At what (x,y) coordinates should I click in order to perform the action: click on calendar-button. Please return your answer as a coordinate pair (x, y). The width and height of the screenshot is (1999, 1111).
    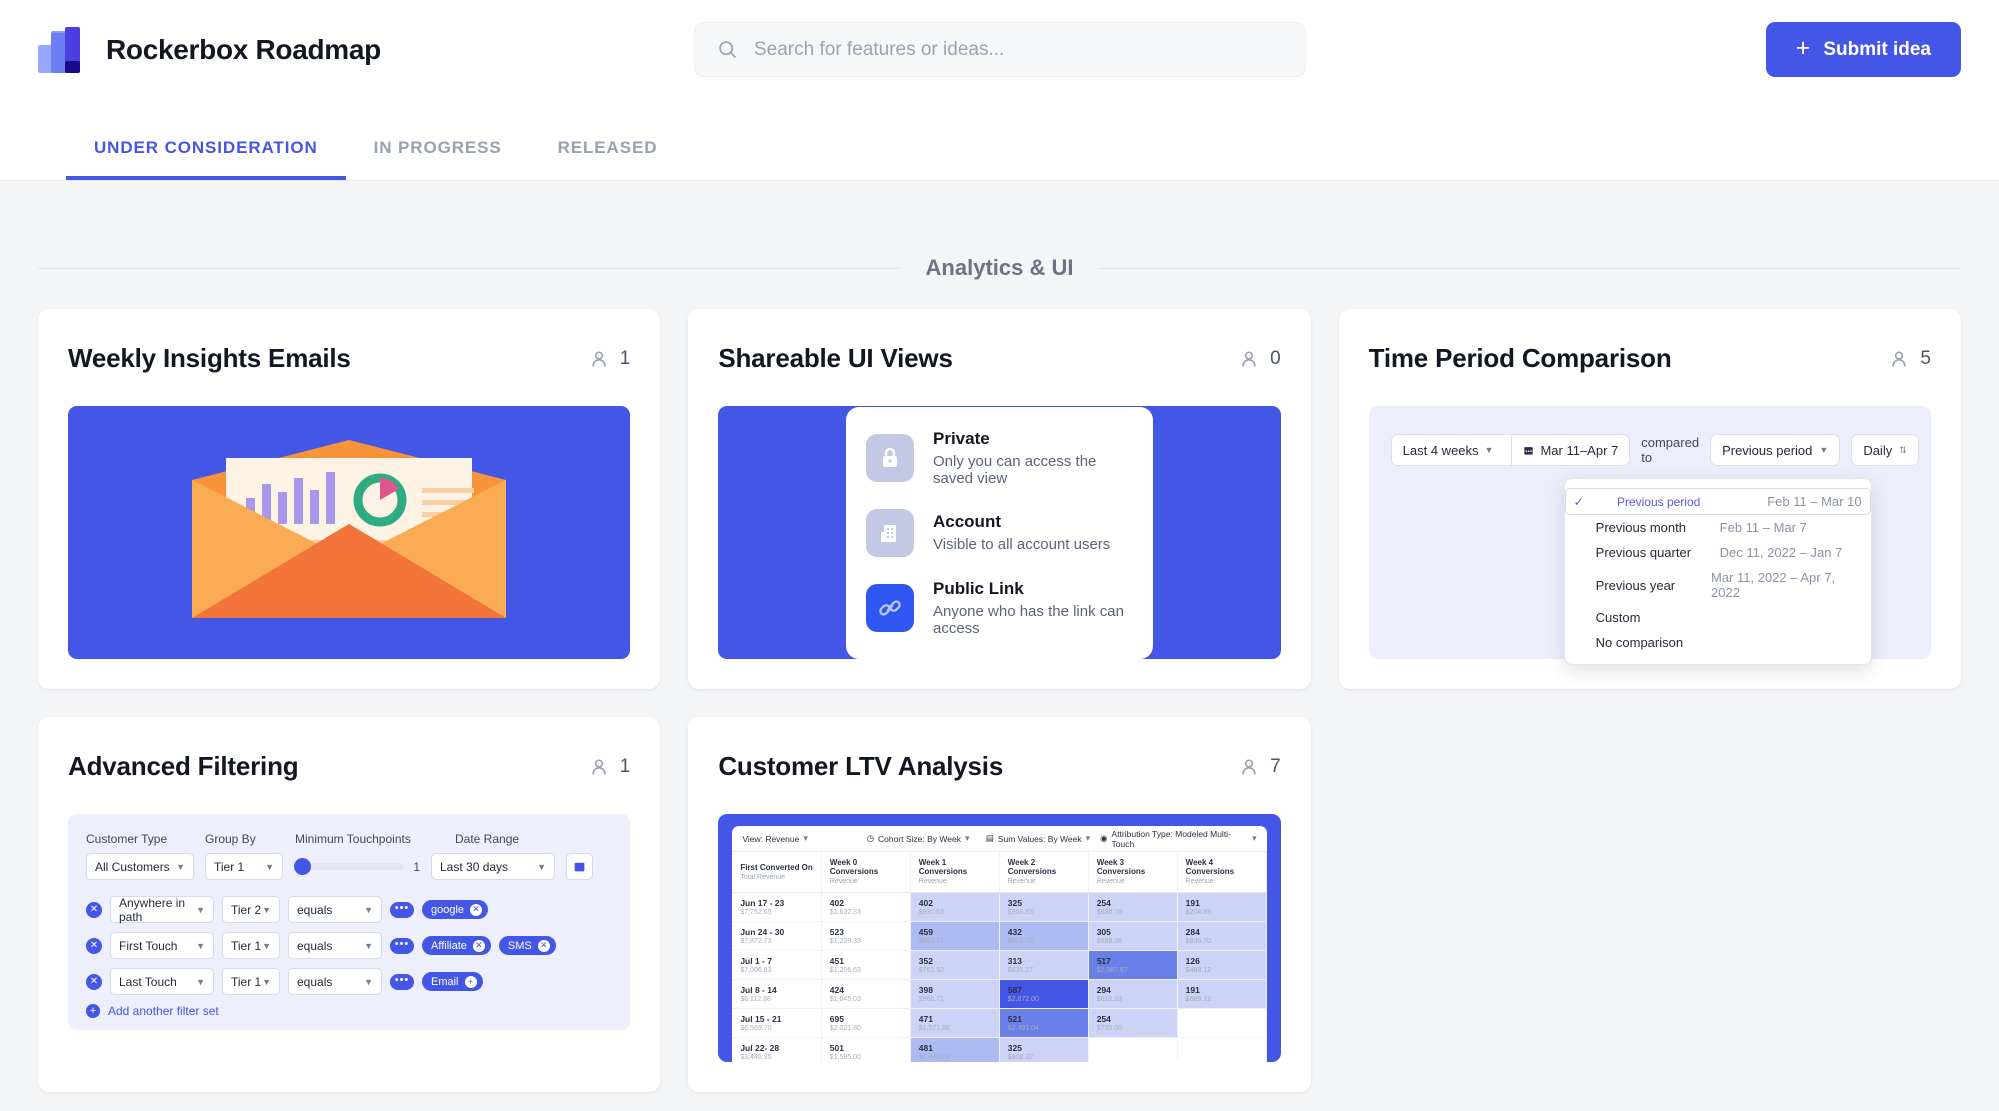
    Looking at the image, I should click on (579, 866).